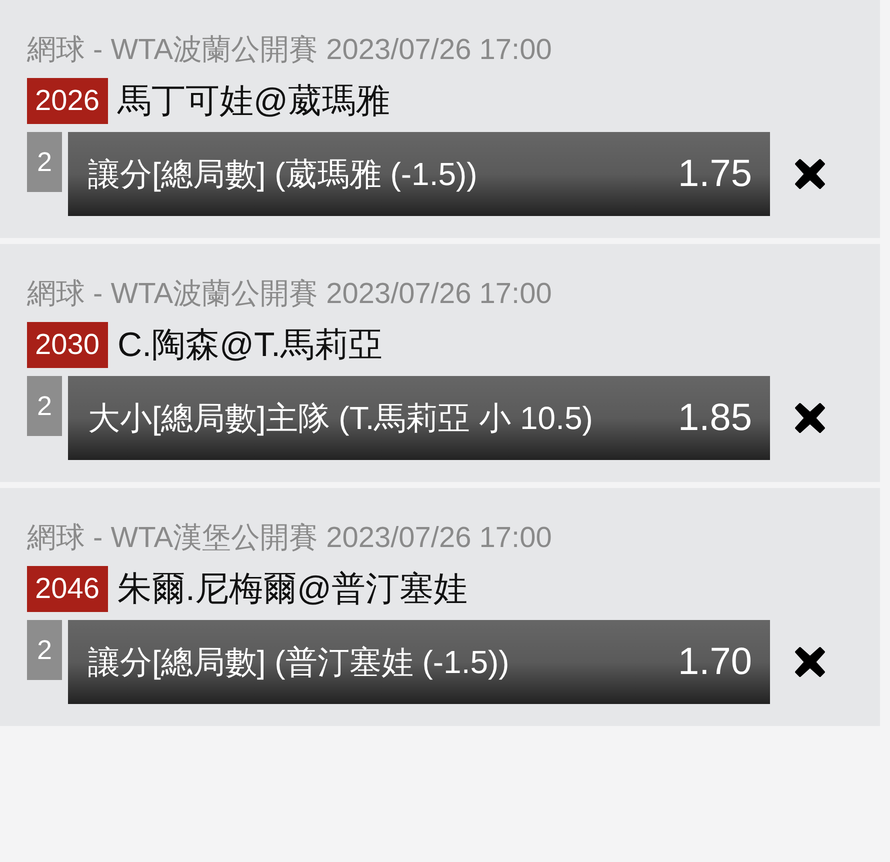  I want to click on odds-value: 1.70, so click(715, 662).